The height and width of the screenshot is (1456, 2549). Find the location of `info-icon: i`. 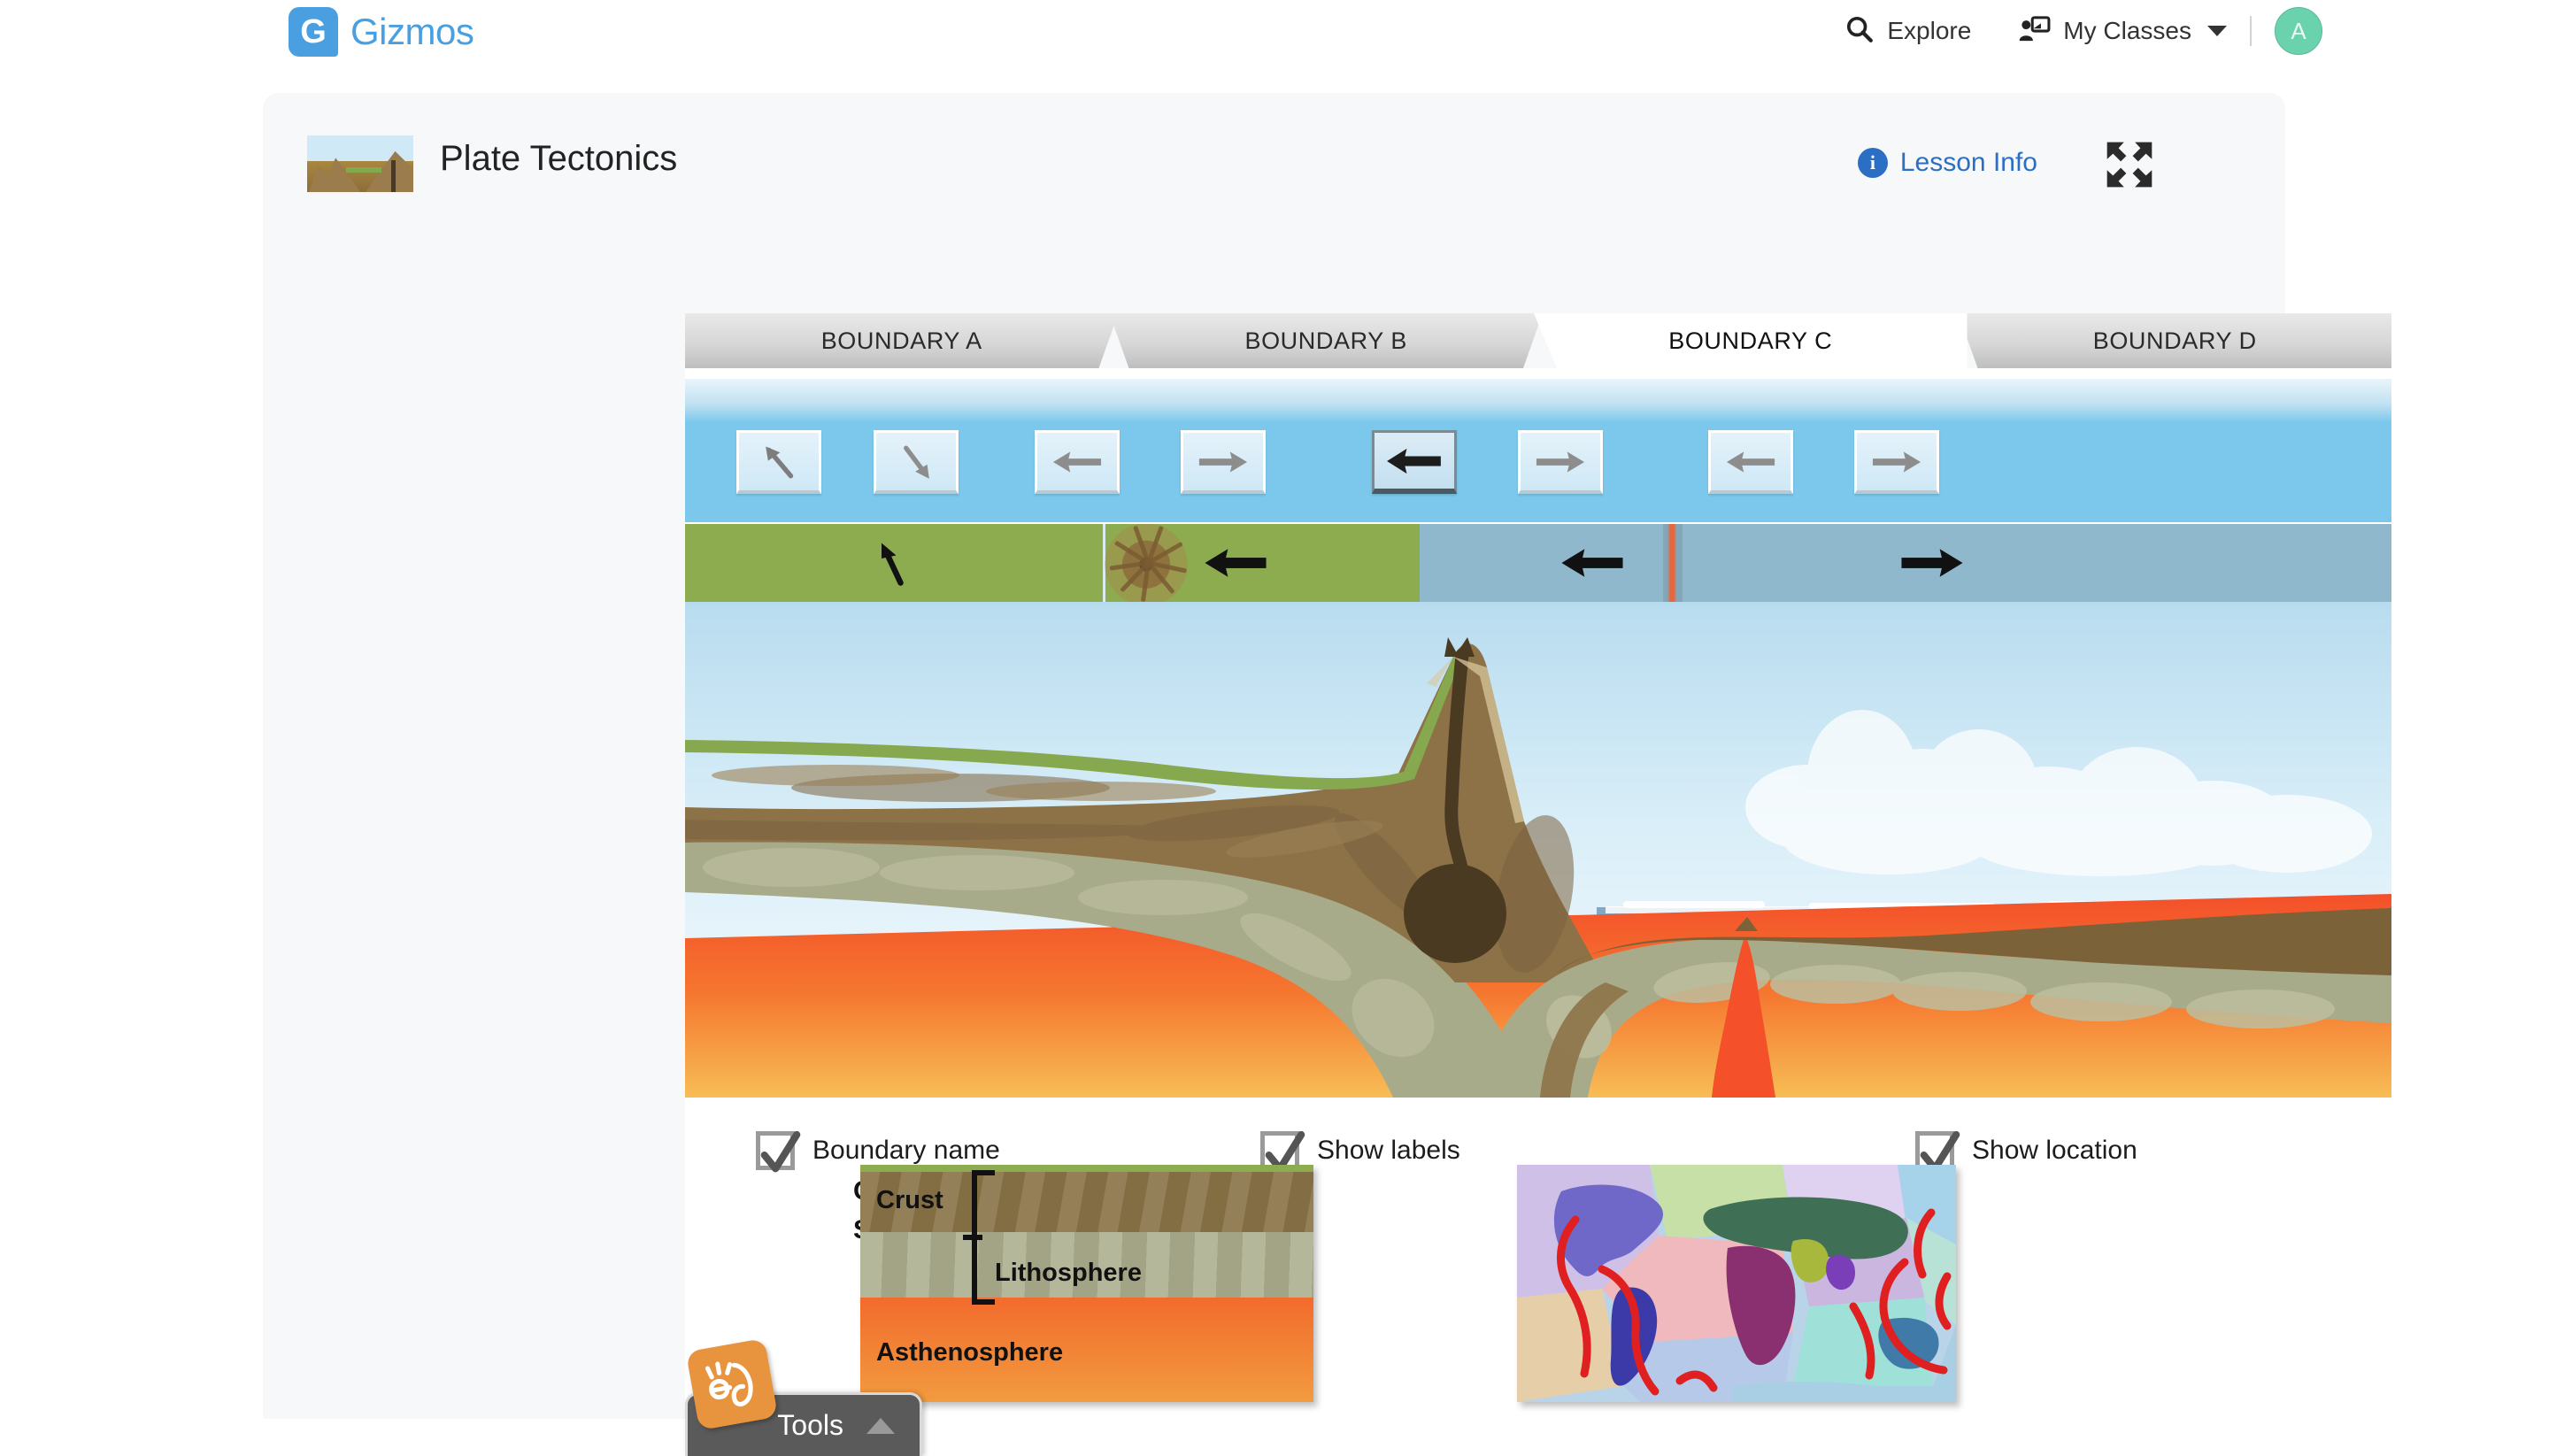

info-icon: i is located at coordinates (1872, 163).